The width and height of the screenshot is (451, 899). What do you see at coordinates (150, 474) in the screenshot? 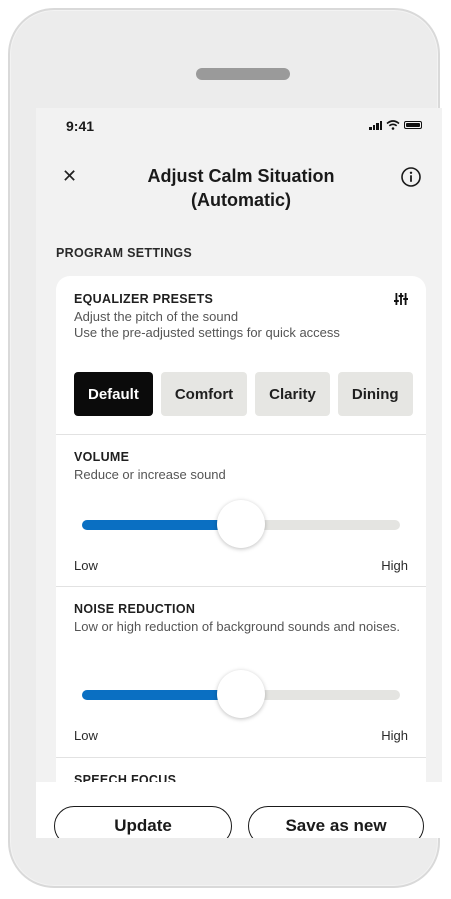
I see `volume-description: Reduce or increase sound` at bounding box center [150, 474].